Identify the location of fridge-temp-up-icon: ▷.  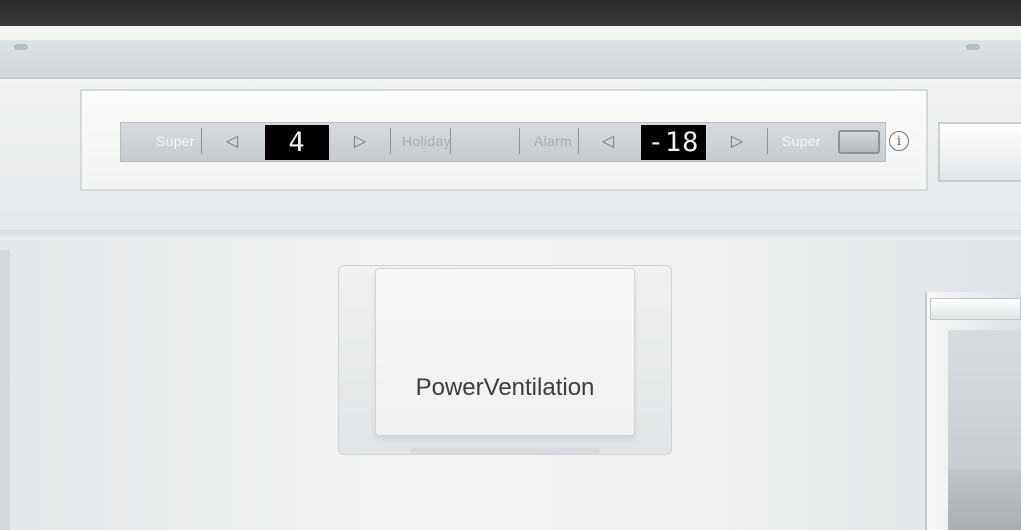
(360, 141).